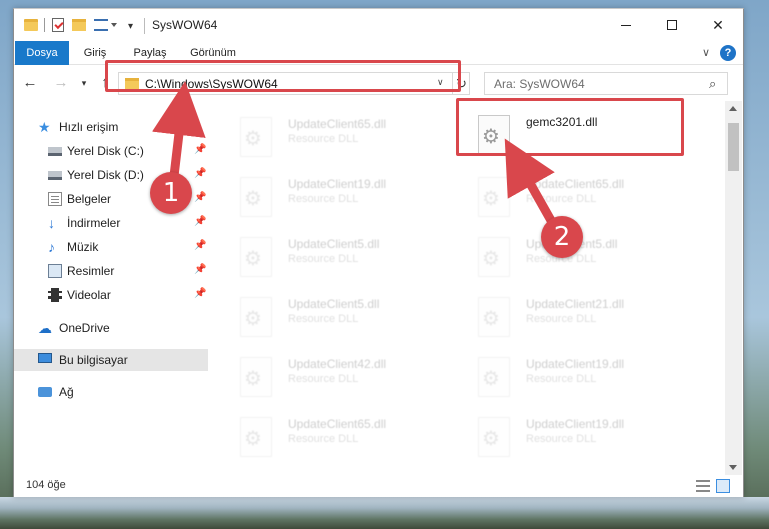  Describe the element at coordinates (703, 486) in the screenshot. I see `details-view-icon` at that location.